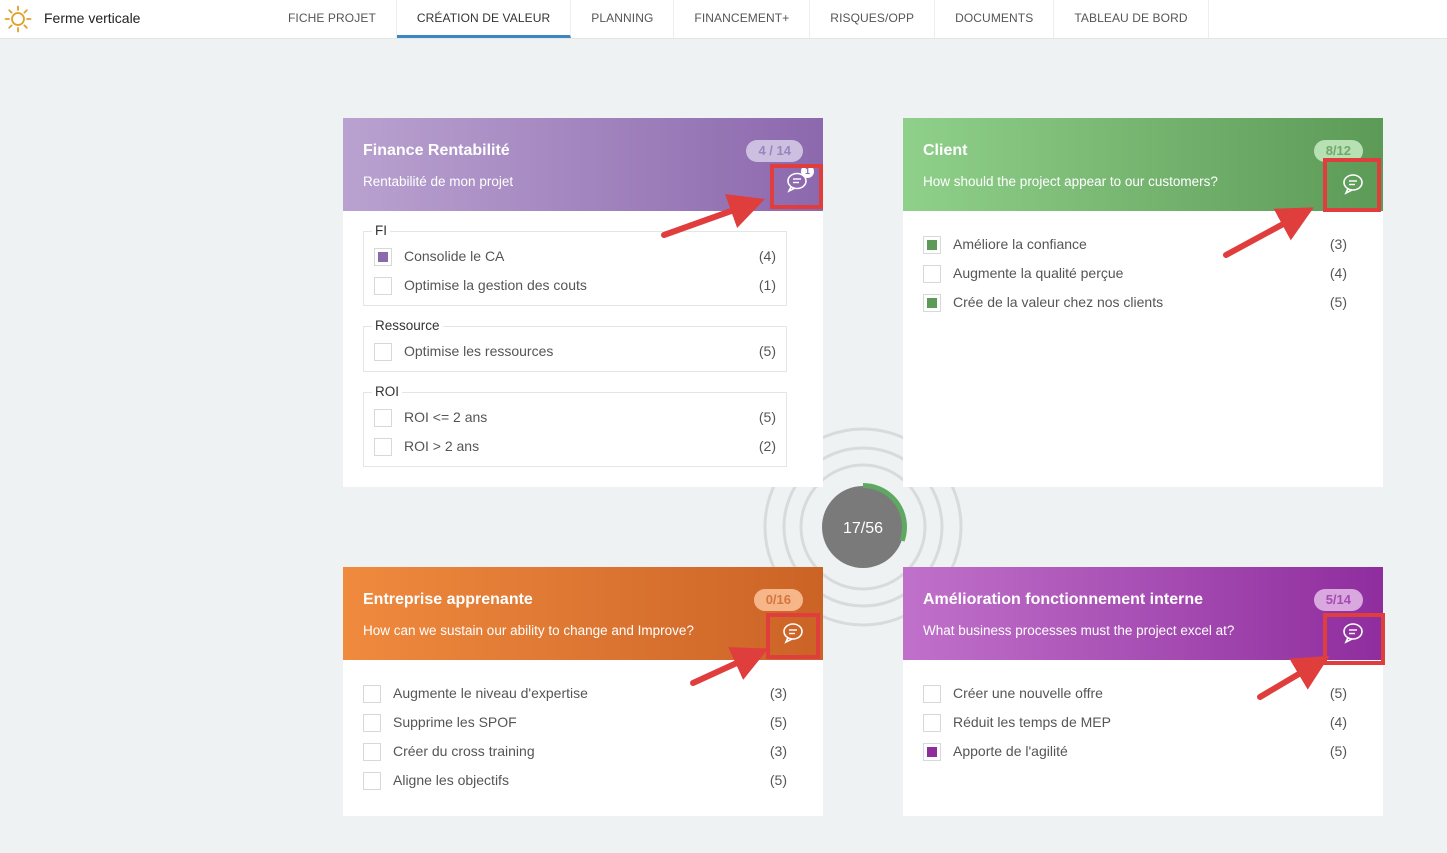  What do you see at coordinates (873, 19) in the screenshot?
I see `tab-risques-opp: RISQUES/OPP` at bounding box center [873, 19].